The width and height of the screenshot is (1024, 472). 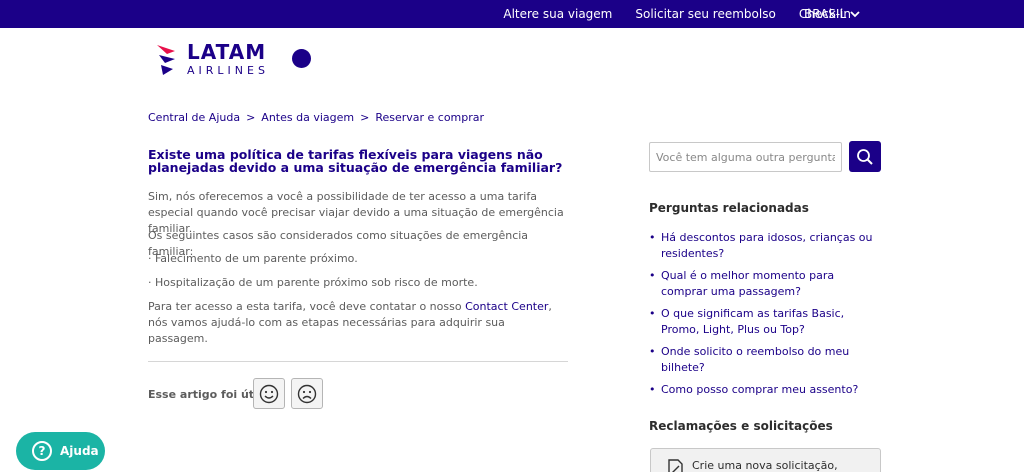 I want to click on latam-logo: LATAM AIRLINES, so click(x=212, y=59).